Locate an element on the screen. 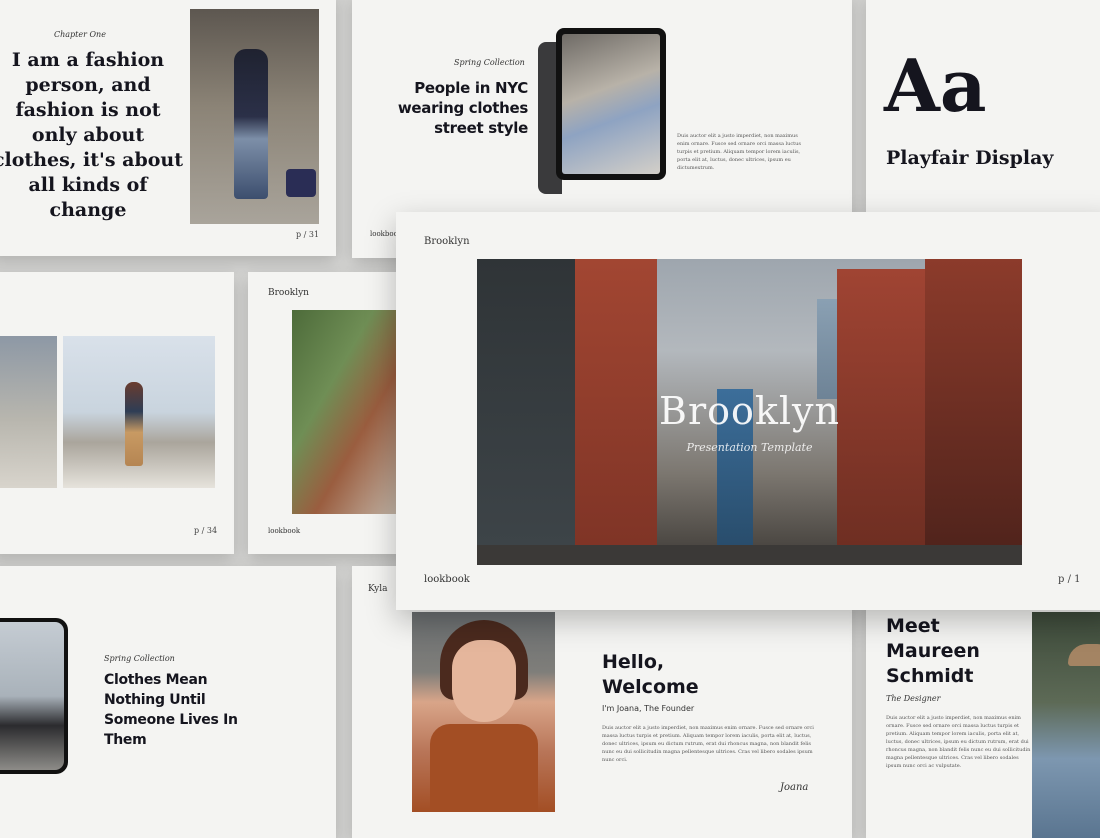 The height and width of the screenshot is (838, 1100). font-name: Playfair Display is located at coordinates (970, 158).